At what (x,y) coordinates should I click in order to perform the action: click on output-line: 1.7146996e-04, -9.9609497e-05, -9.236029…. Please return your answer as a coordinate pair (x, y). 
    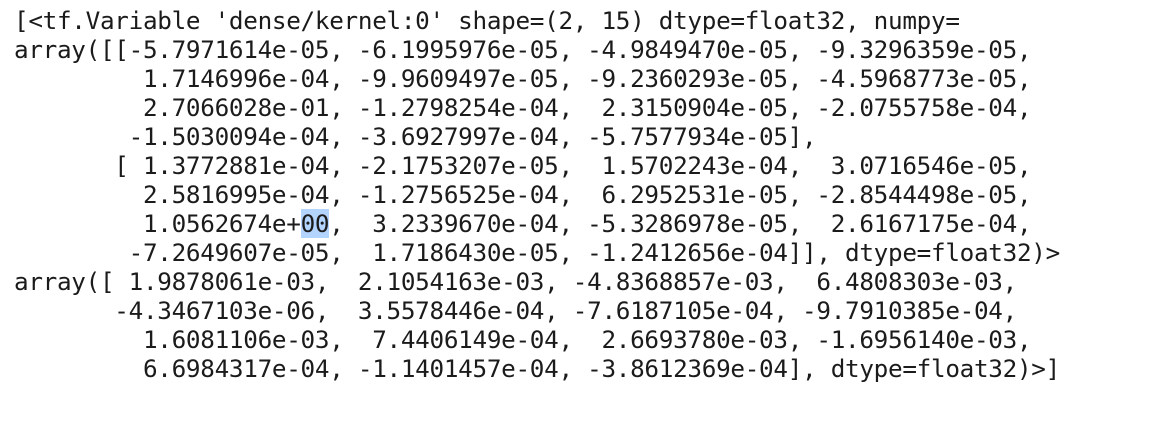
    Looking at the image, I should click on (523, 78).